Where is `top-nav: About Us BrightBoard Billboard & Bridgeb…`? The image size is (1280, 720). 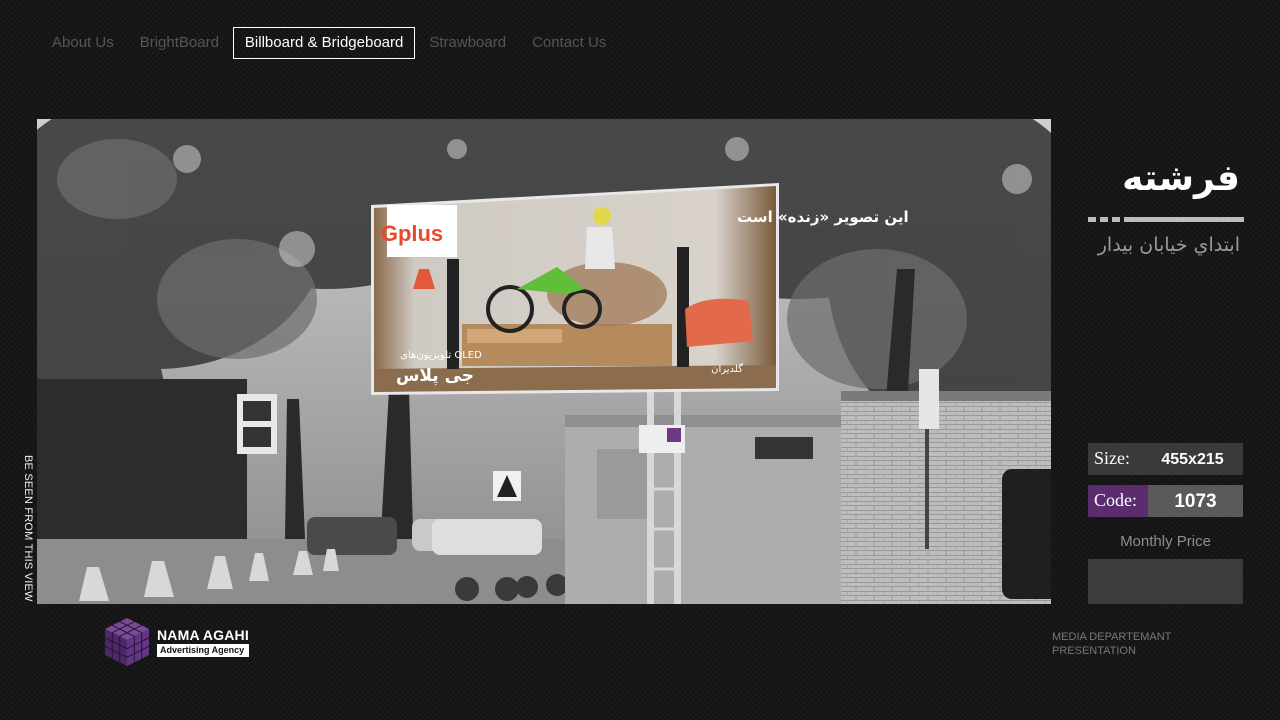 top-nav: About Us BrightBoard Billboard & Bridgeb… is located at coordinates (330, 43).